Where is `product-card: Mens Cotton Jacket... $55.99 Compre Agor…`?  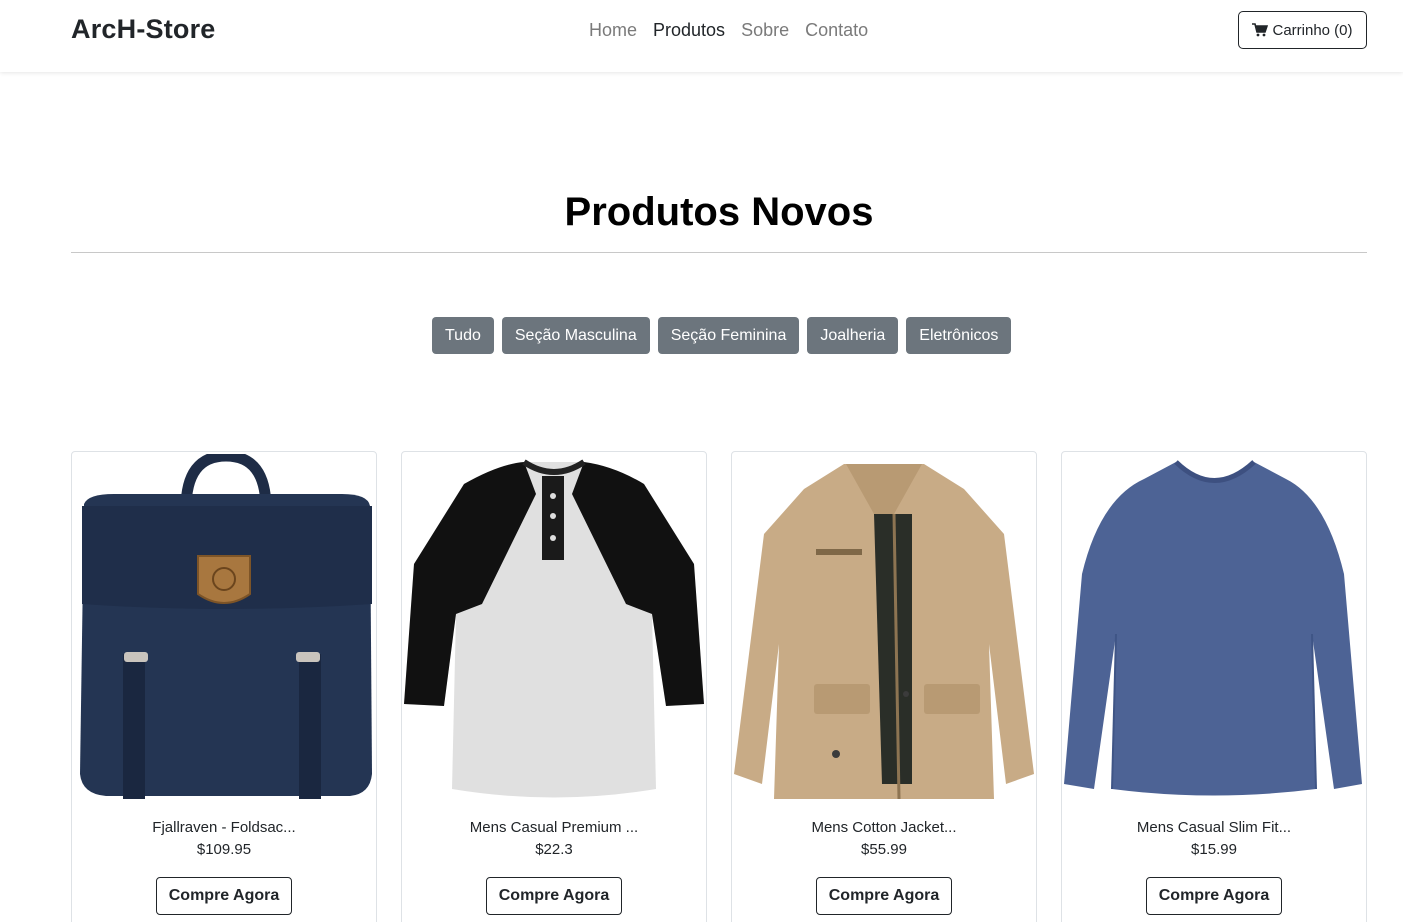 product-card: Mens Cotton Jacket... $55.99 Compre Agor… is located at coordinates (884, 686).